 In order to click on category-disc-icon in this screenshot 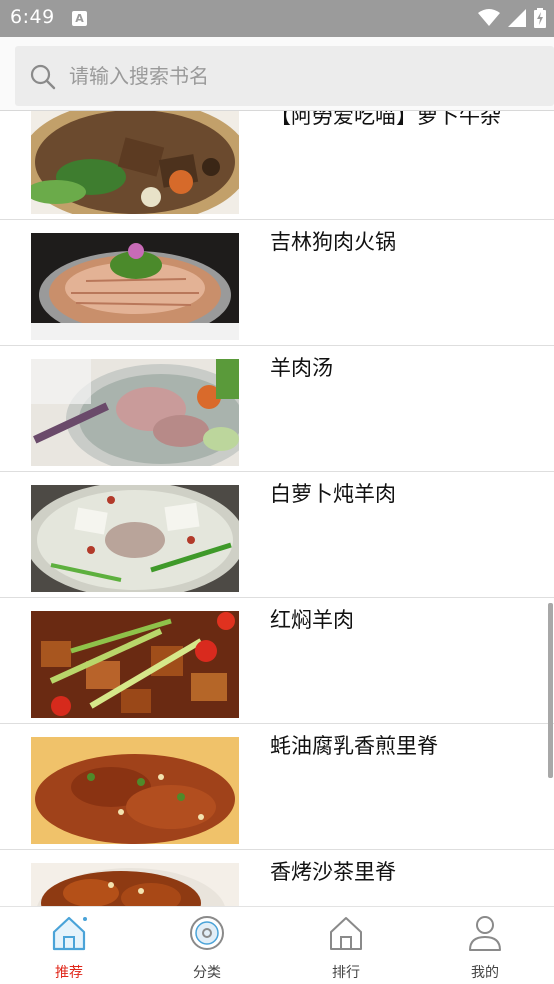, I will do `click(207, 933)`.